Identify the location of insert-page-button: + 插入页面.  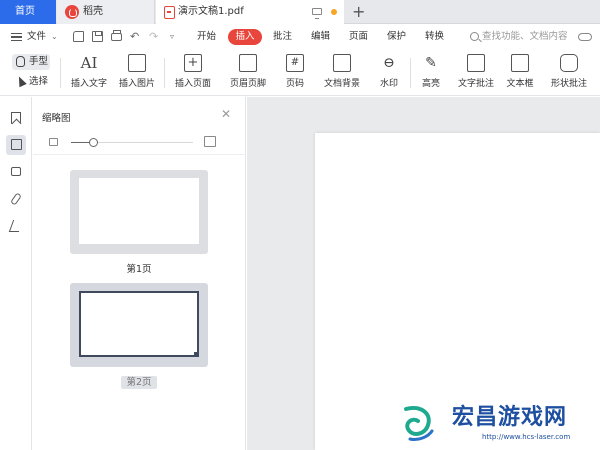
(193, 73).